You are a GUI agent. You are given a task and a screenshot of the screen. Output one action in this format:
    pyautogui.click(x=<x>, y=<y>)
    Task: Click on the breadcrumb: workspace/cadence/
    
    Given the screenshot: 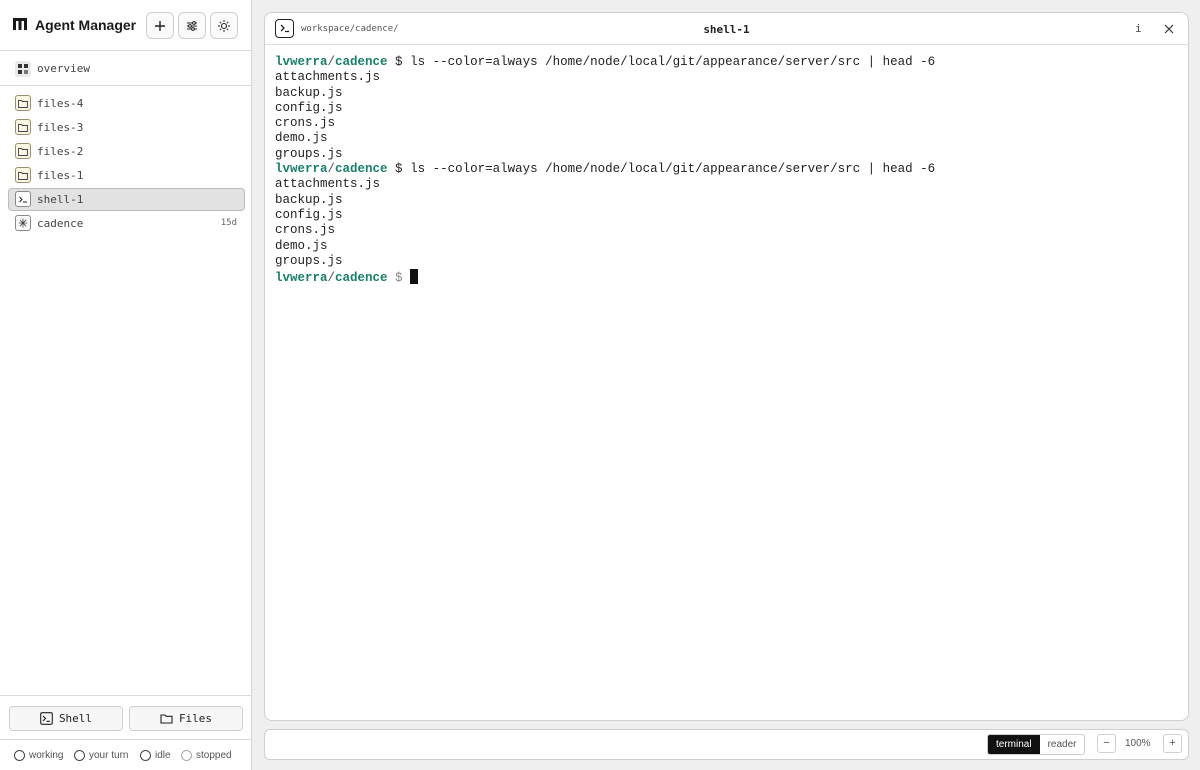 What is the action you would take?
    pyautogui.click(x=350, y=29)
    